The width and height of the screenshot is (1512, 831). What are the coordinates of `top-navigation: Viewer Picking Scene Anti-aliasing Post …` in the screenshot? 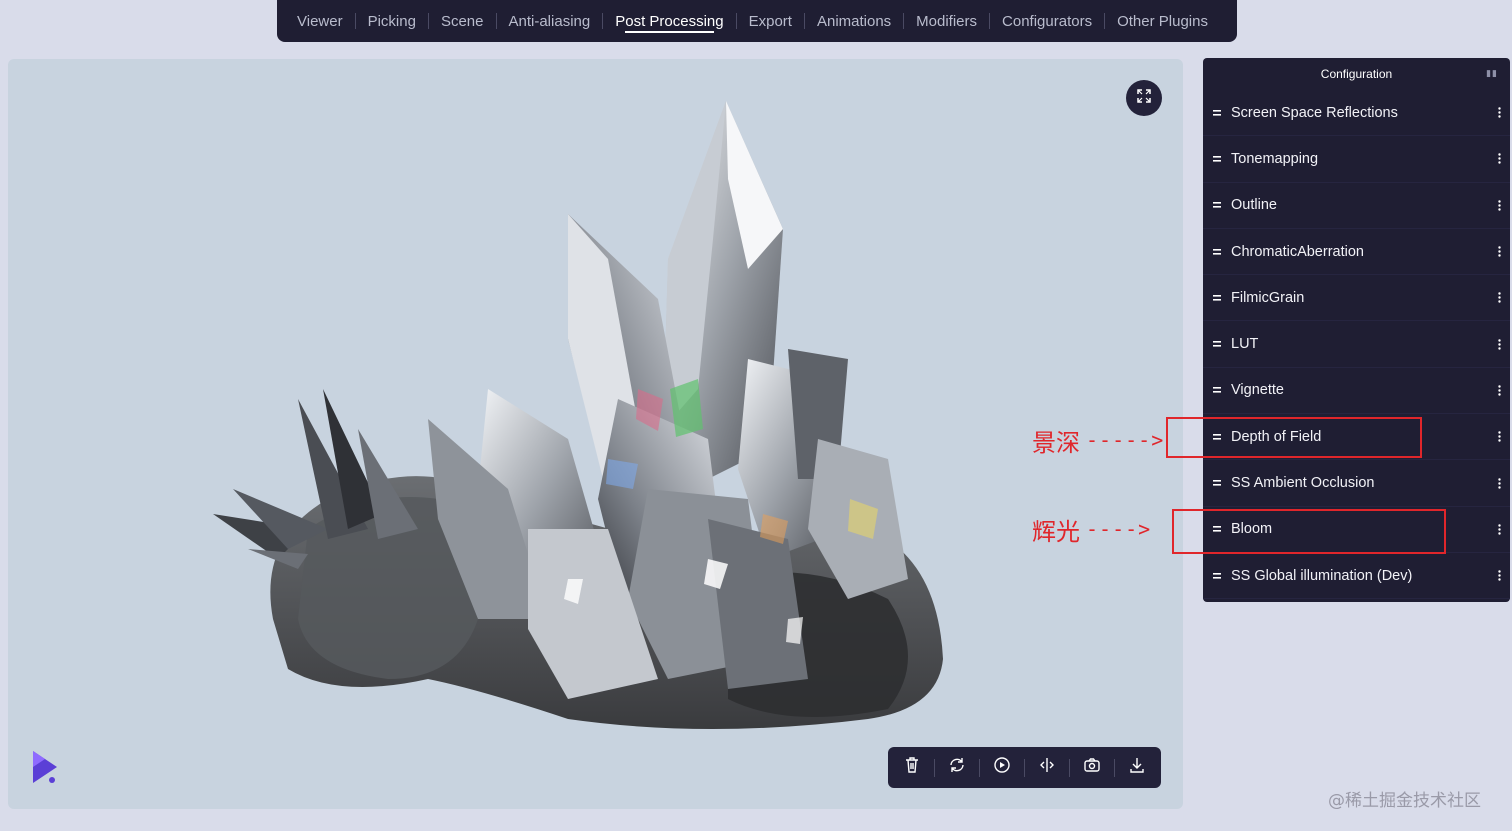 It's located at (757, 21).